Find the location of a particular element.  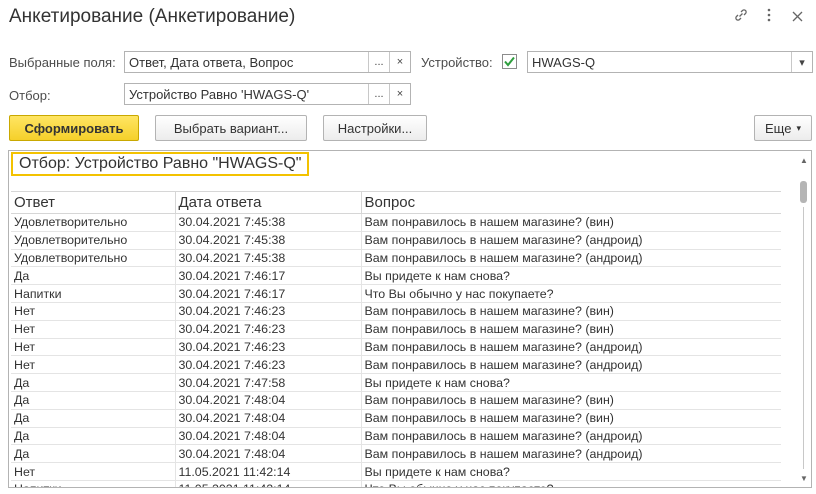

scroll-up-icon: ▲ is located at coordinates (804, 160).